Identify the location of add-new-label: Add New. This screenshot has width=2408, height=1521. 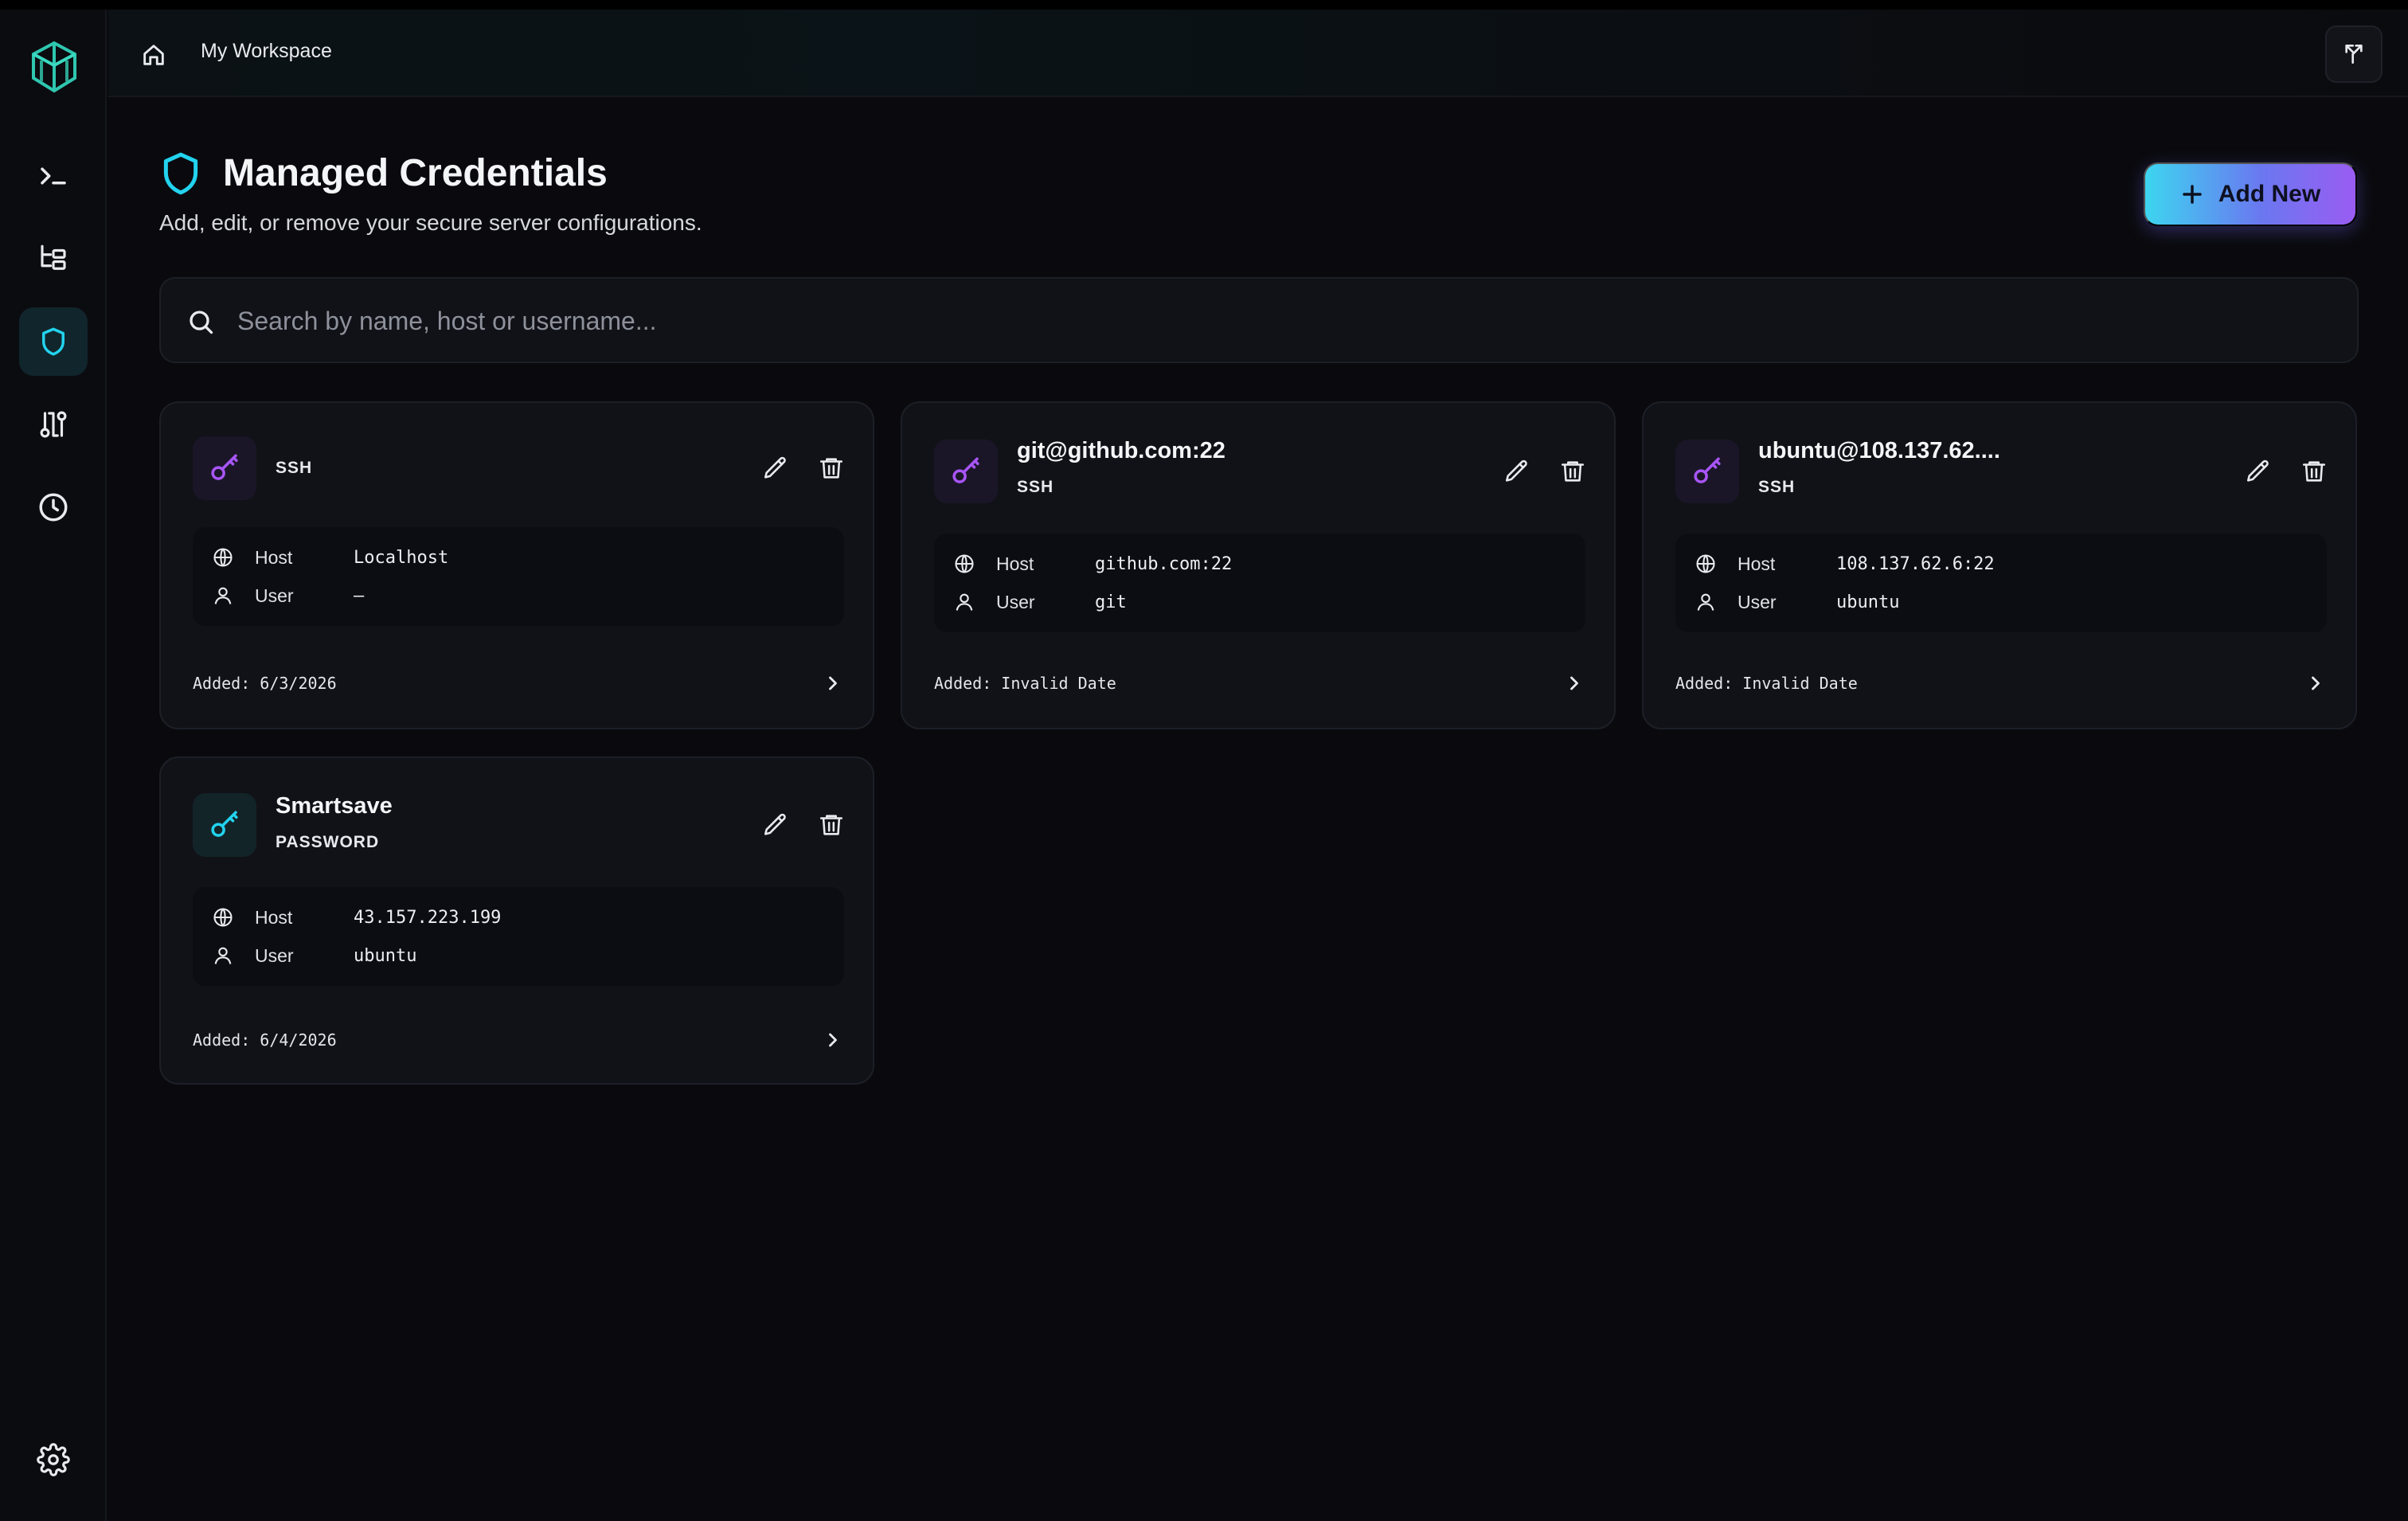
(2269, 194).